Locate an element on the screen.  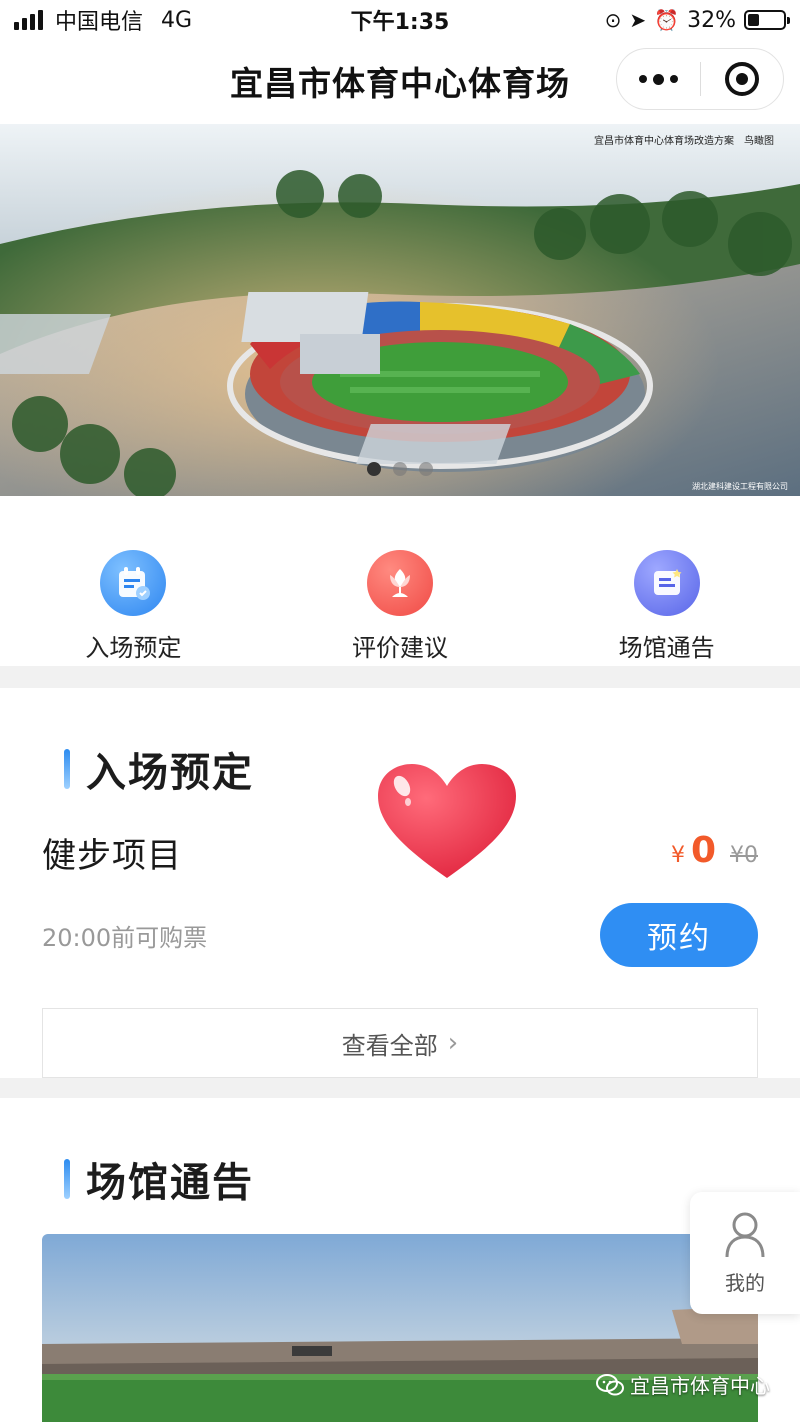
original-price: ¥0 is located at coordinates (744, 855).